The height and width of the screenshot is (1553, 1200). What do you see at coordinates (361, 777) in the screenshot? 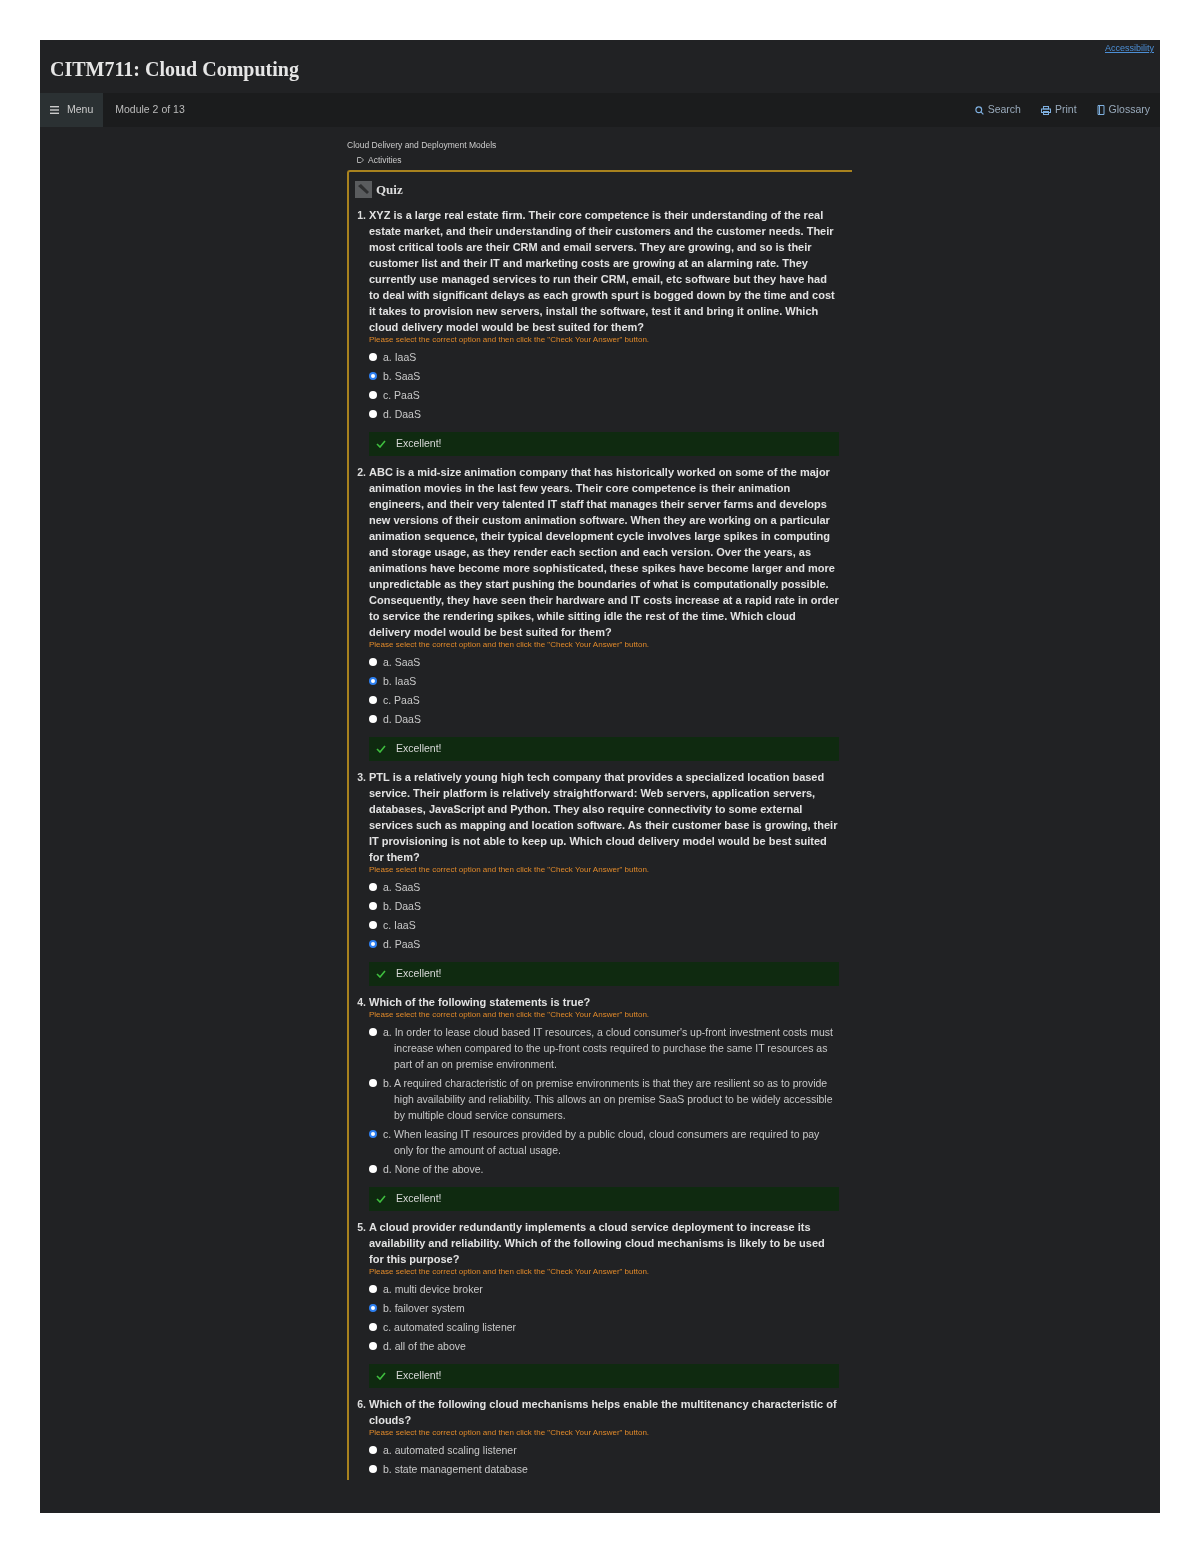
I see `question-number: 3.` at bounding box center [361, 777].